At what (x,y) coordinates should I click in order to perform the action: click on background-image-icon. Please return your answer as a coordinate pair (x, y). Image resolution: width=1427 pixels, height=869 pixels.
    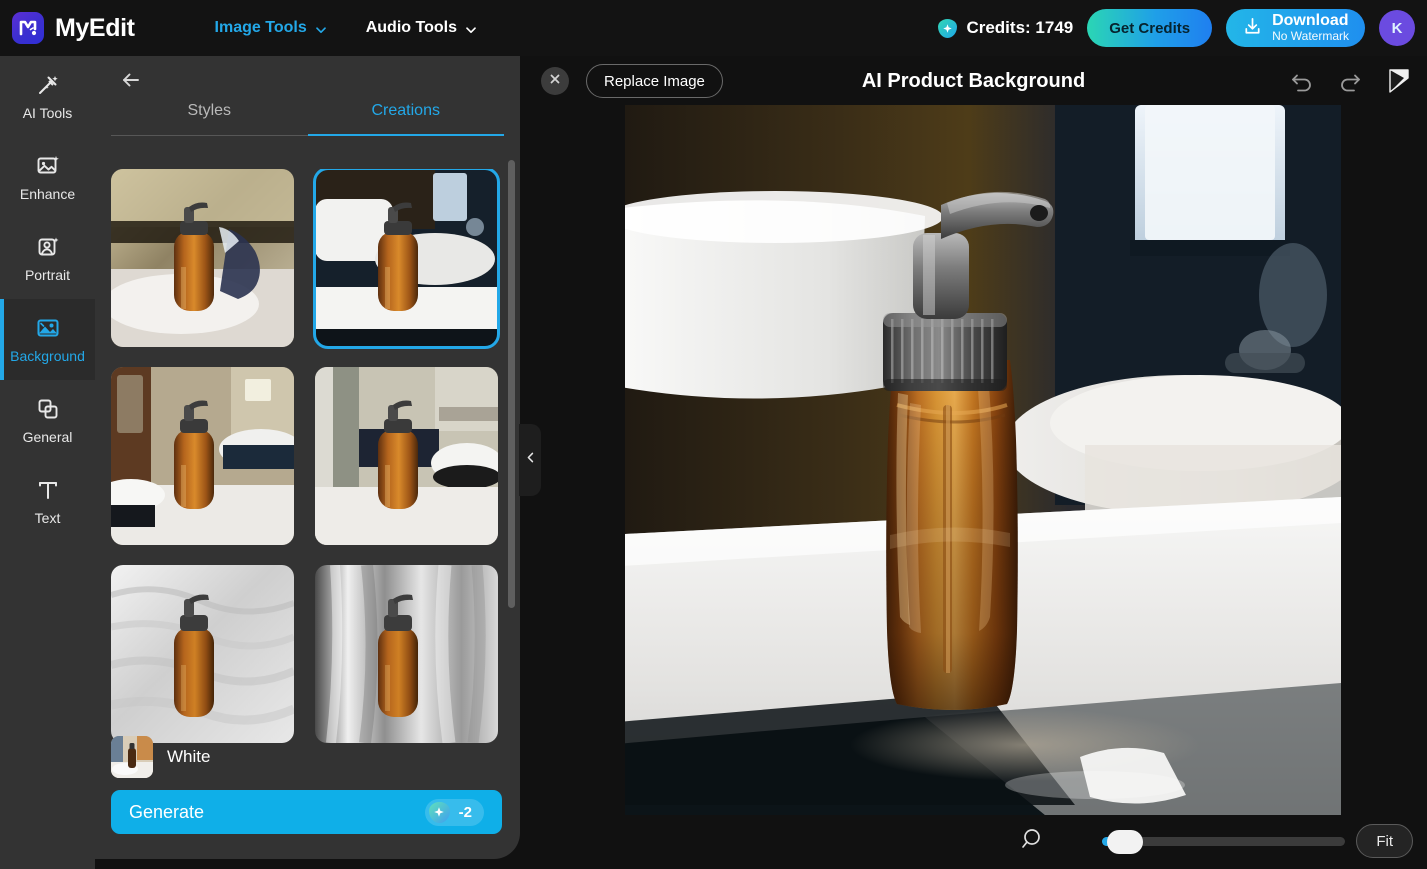
    Looking at the image, I should click on (48, 328).